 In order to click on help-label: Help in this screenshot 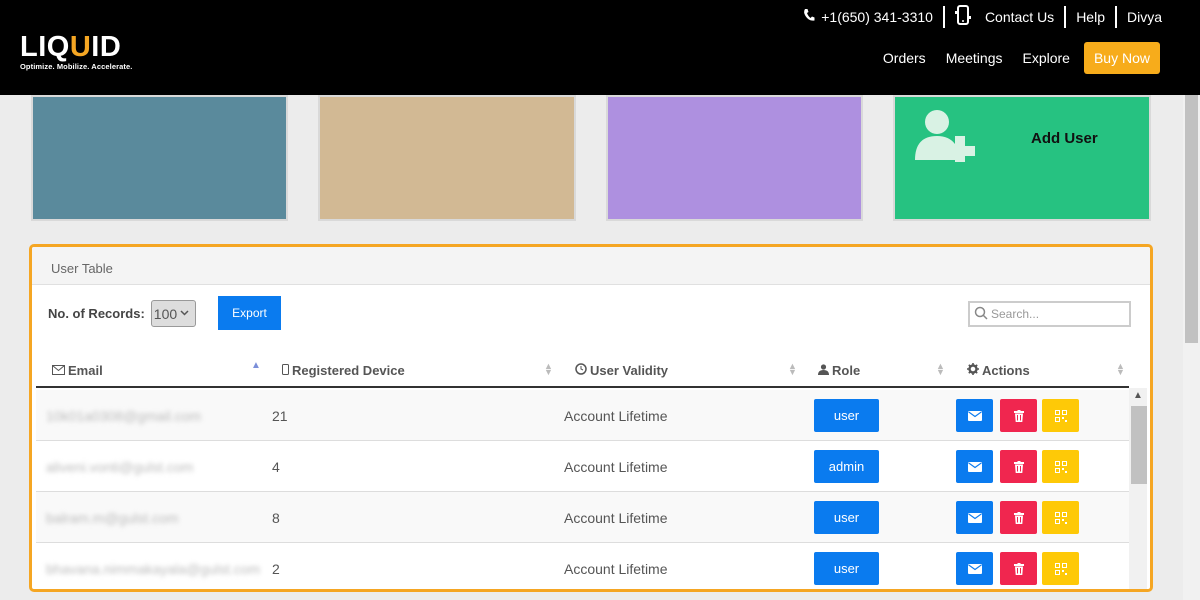, I will do `click(1090, 17)`.